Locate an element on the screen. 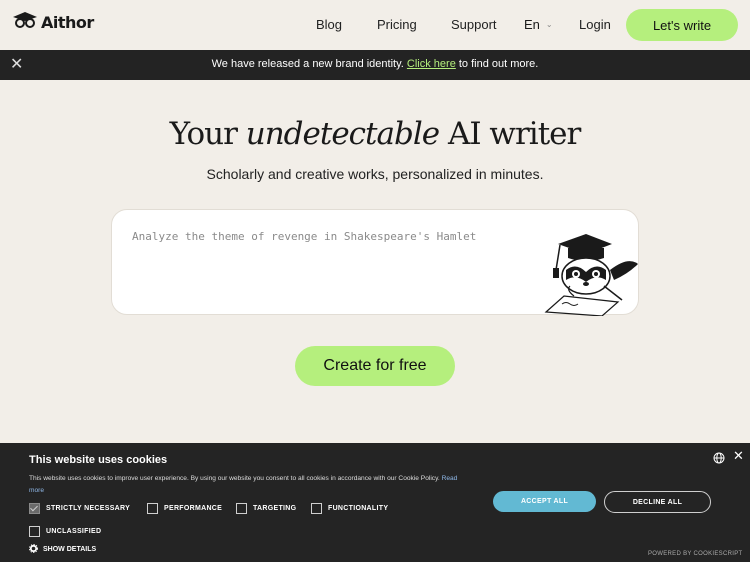 This screenshot has width=750, height=562. decline-all-button: DECLINE ALL is located at coordinates (657, 502).